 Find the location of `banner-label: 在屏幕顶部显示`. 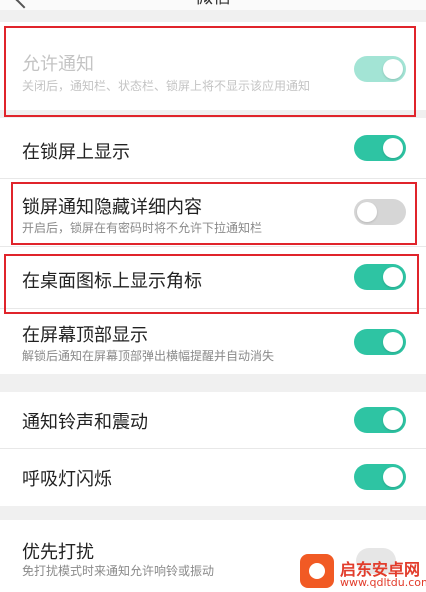

banner-label: 在屏幕顶部显示 is located at coordinates (85, 335).